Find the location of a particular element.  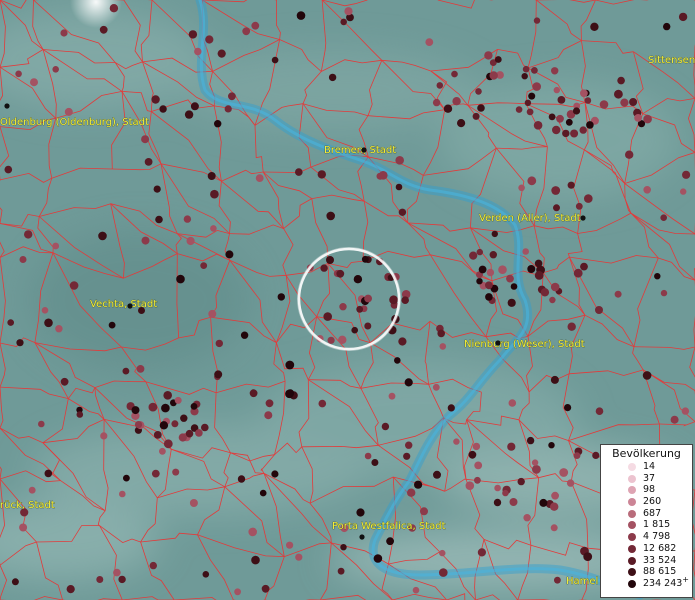

legend-label: 98 is located at coordinates (649, 490).